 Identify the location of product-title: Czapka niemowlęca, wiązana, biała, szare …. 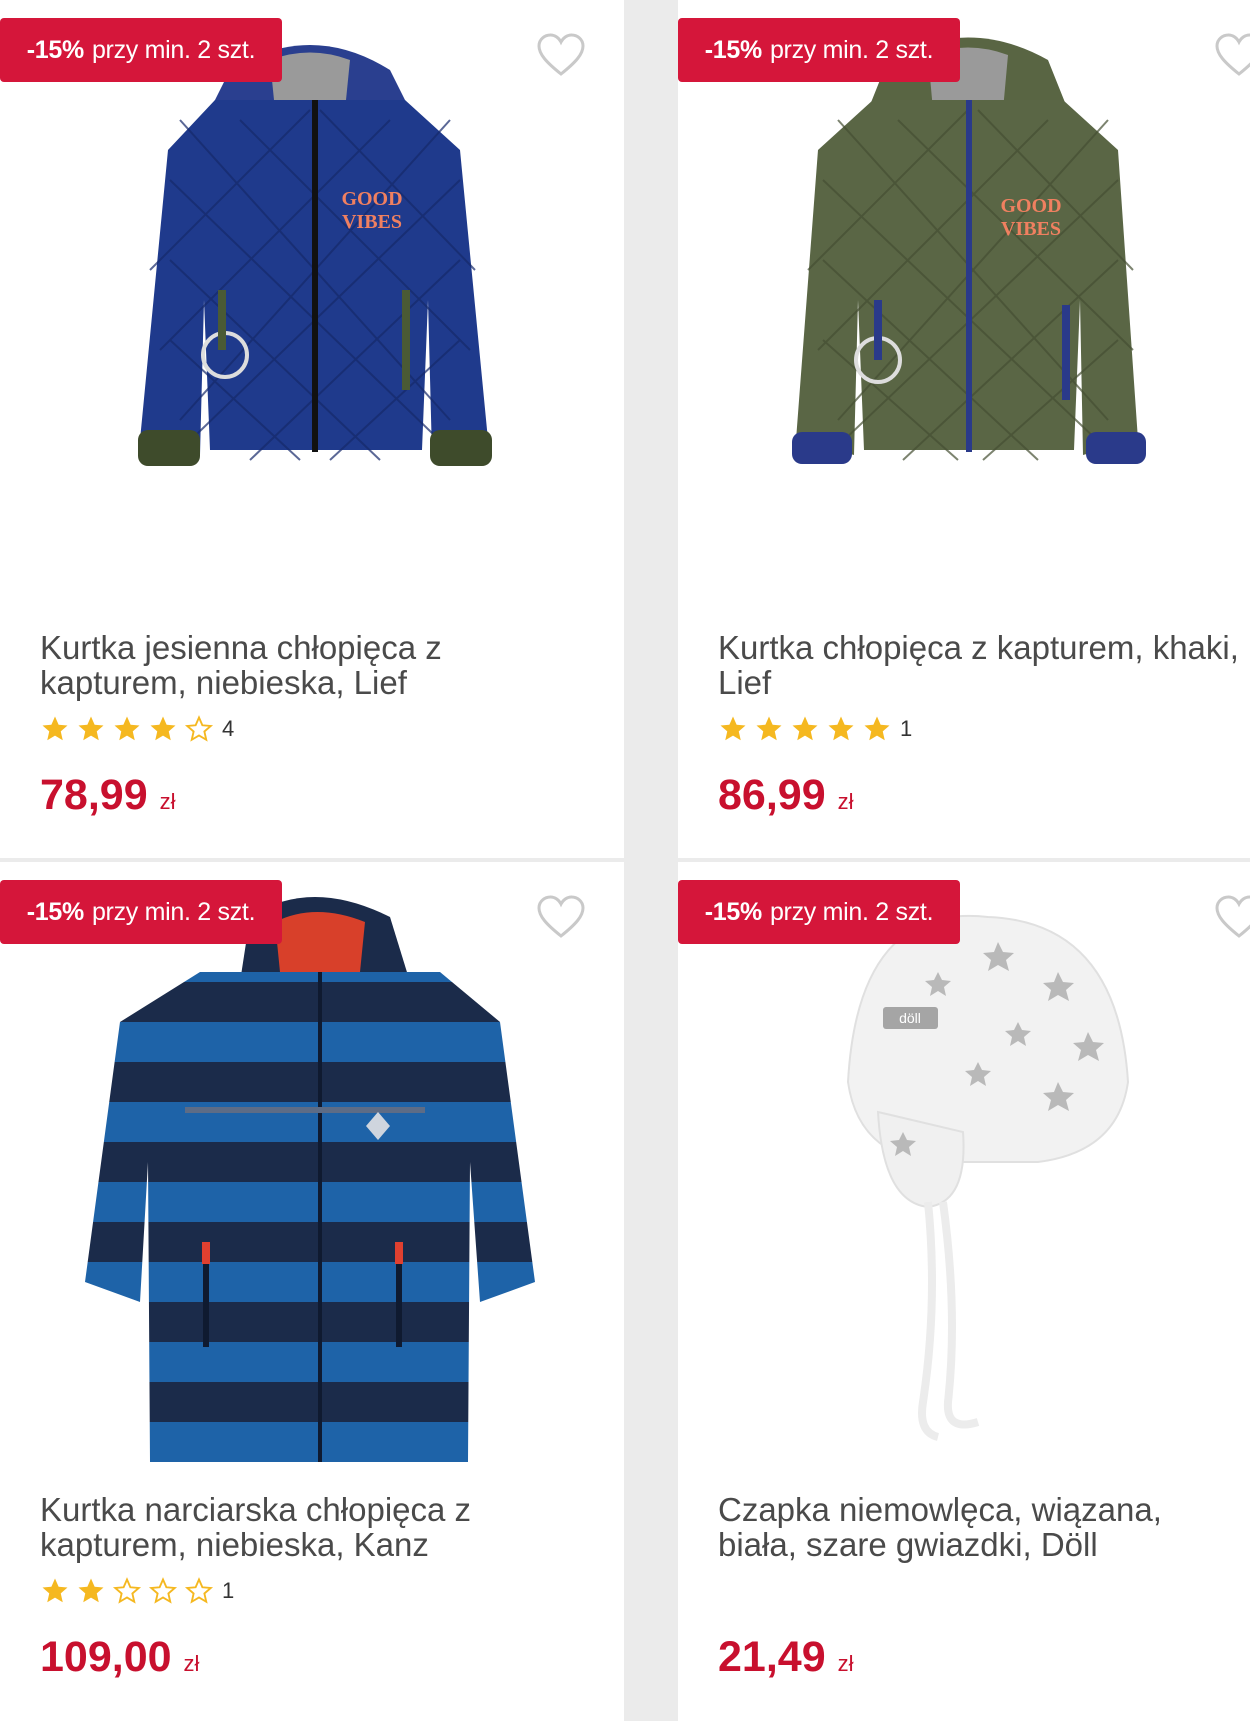
(984, 1527).